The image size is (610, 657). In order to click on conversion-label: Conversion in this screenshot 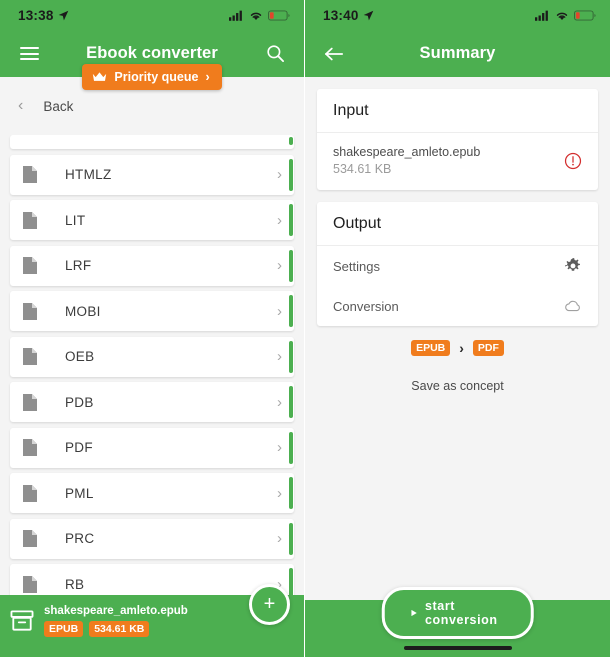, I will do `click(366, 306)`.